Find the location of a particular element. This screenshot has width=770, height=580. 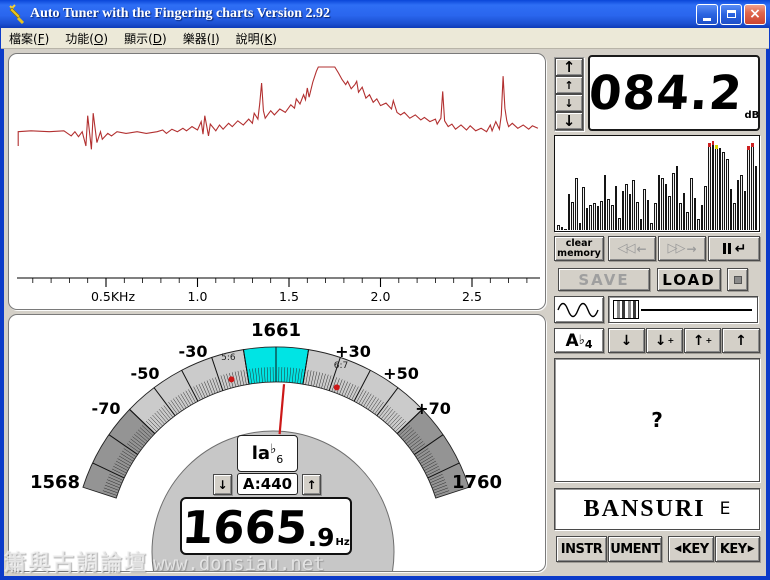

right-triangle-icon: ▶ is located at coordinates (751, 549).